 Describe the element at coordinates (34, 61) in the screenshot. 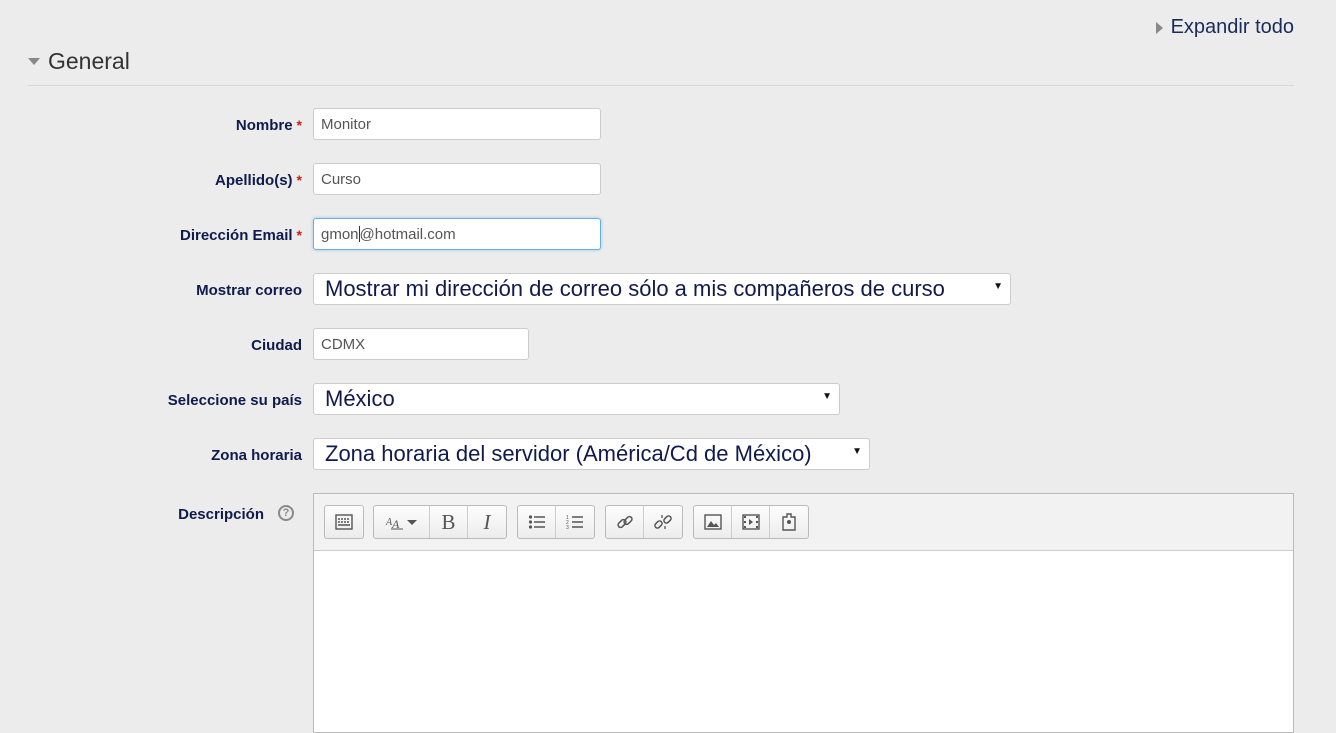

I see `collapse-arrow-icon` at that location.